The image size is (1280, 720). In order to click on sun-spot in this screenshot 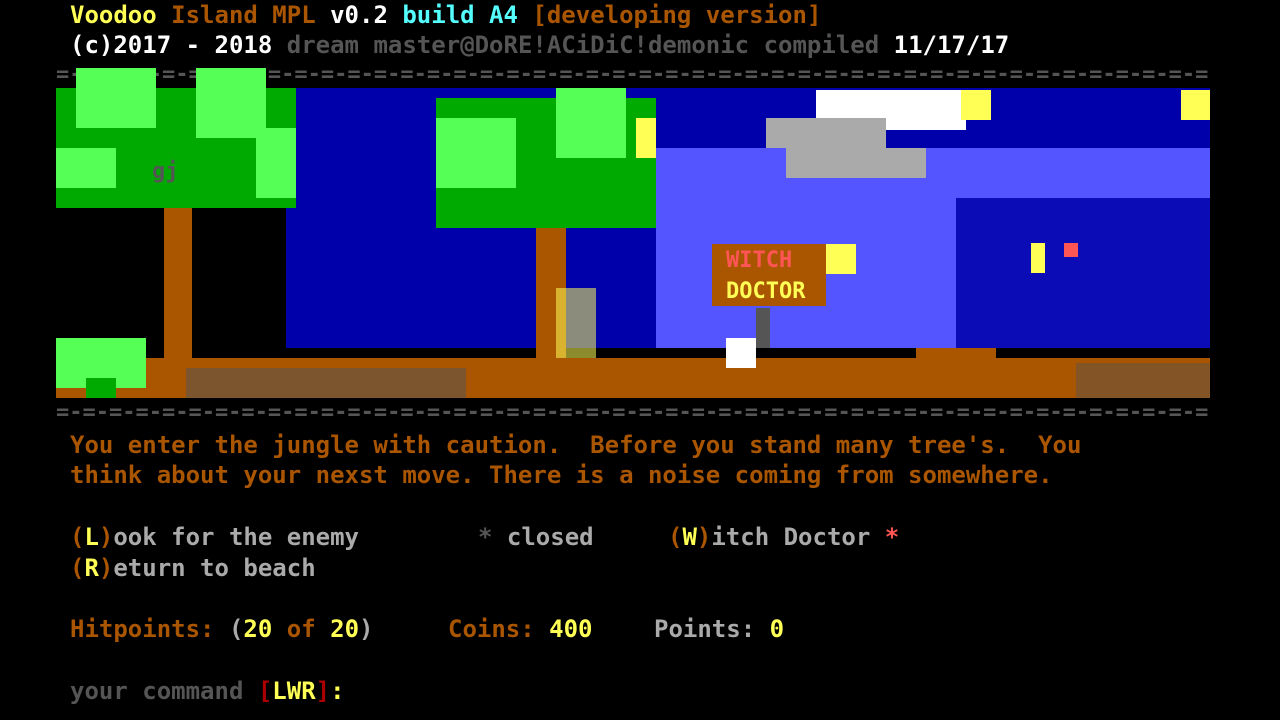, I will do `click(976, 105)`.